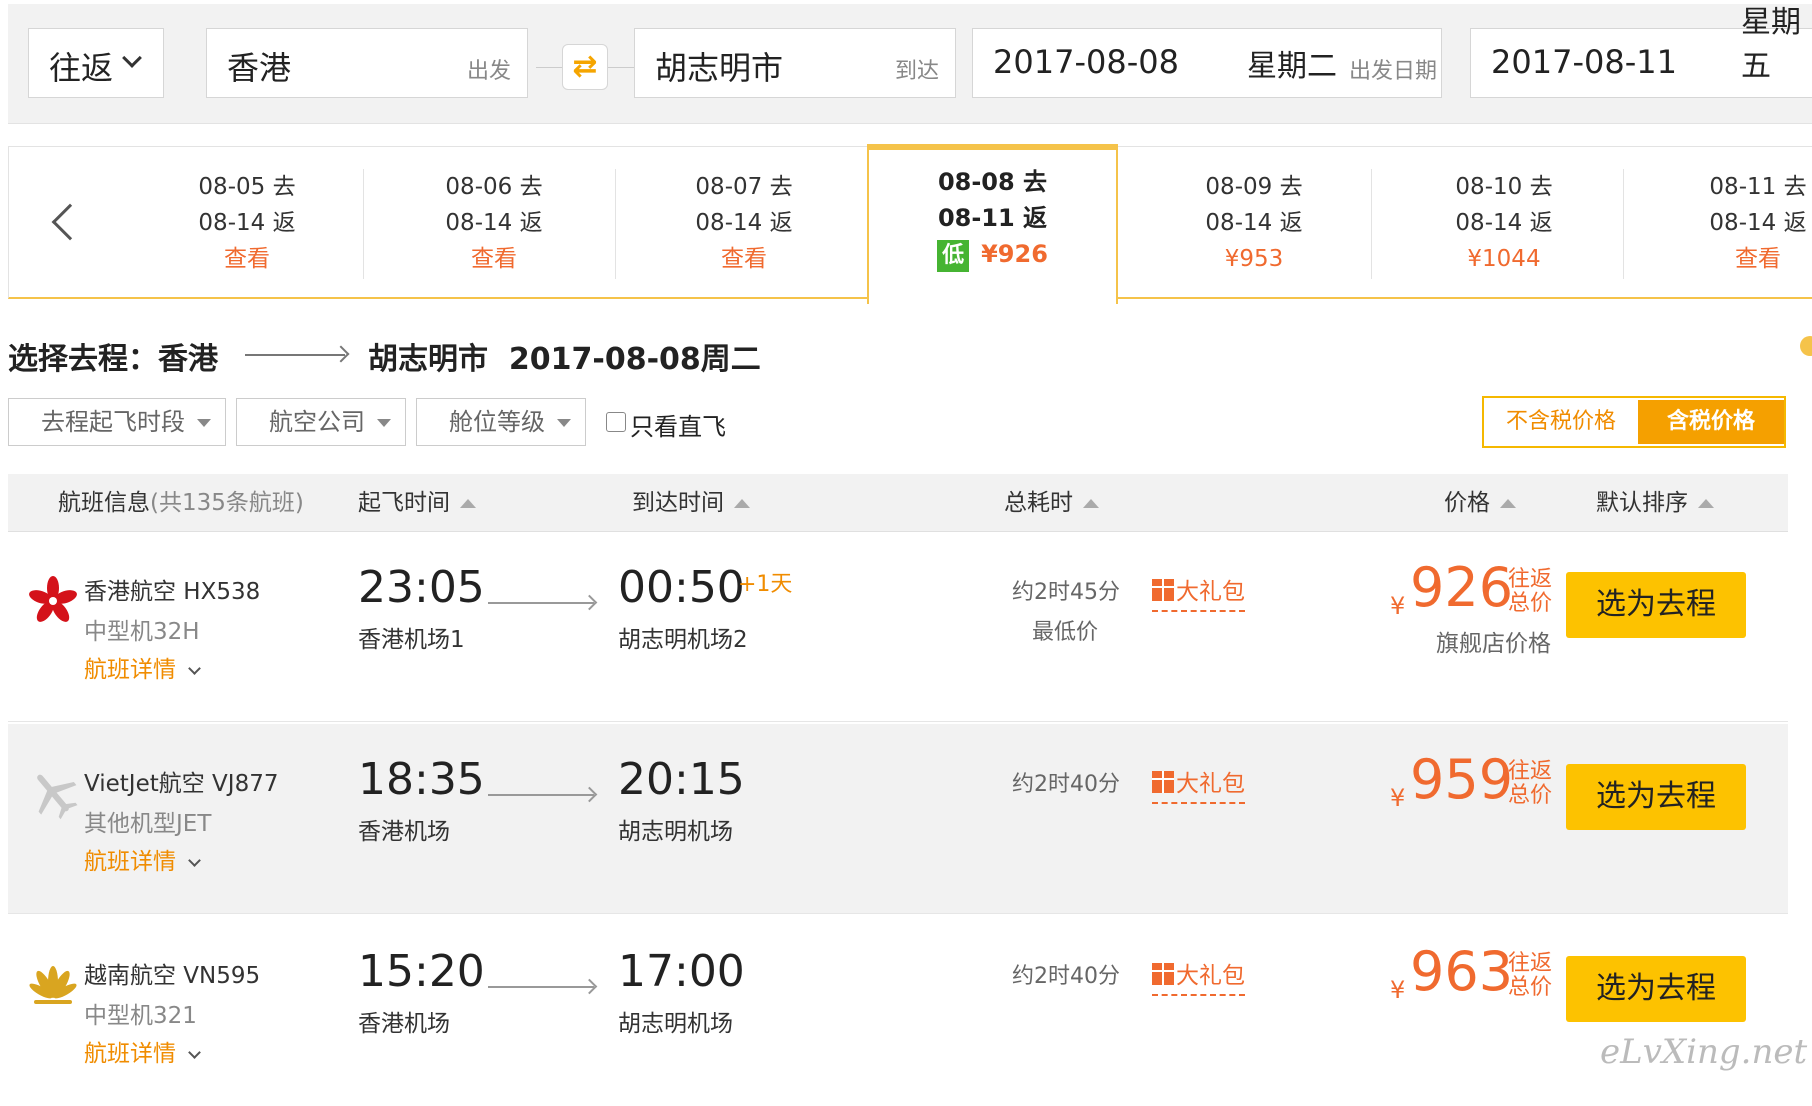 The image size is (1812, 1106). Describe the element at coordinates (411, 640) in the screenshot. I see `depart-airport: 香港机场1` at that location.